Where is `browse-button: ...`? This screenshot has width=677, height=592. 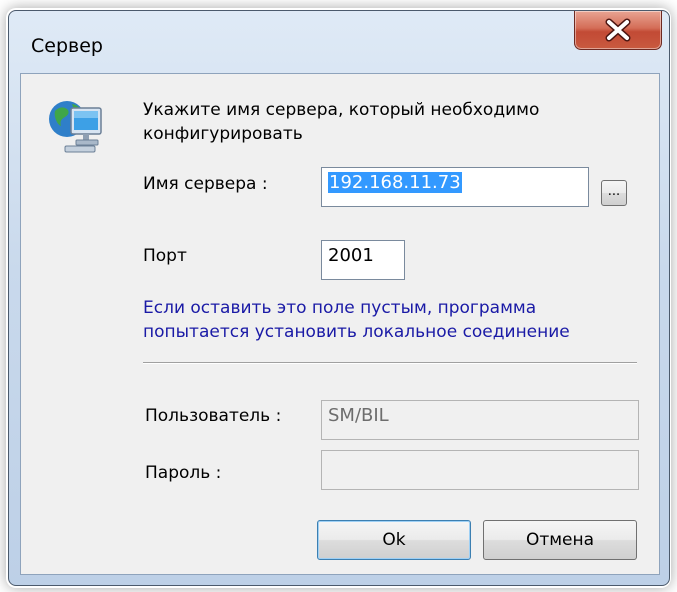 browse-button: ... is located at coordinates (614, 193).